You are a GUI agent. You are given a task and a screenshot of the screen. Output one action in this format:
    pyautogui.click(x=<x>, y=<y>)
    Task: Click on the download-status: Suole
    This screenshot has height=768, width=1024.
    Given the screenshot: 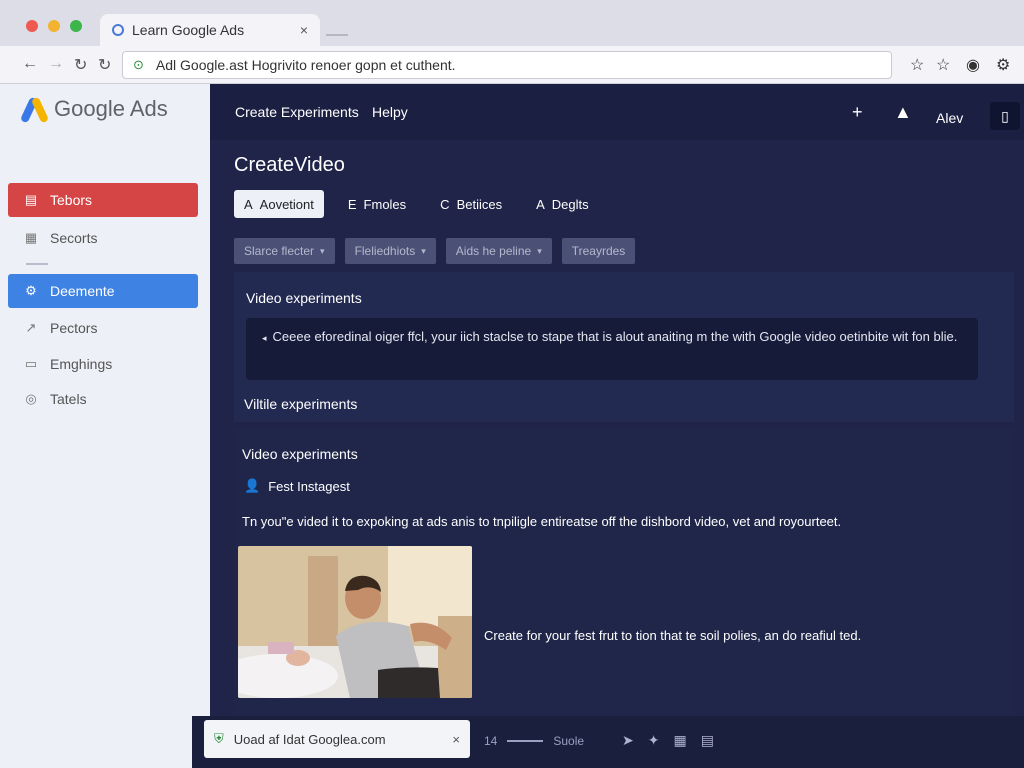 What is the action you would take?
    pyautogui.click(x=569, y=741)
    